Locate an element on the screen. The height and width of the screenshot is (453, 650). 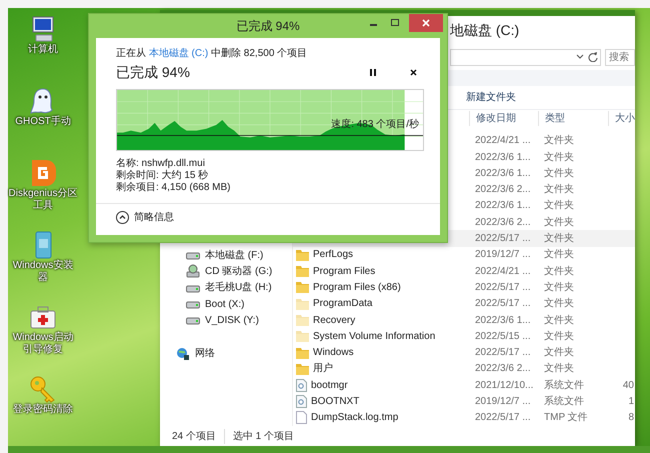
size-cell-text: 40 is located at coordinates (628, 385).